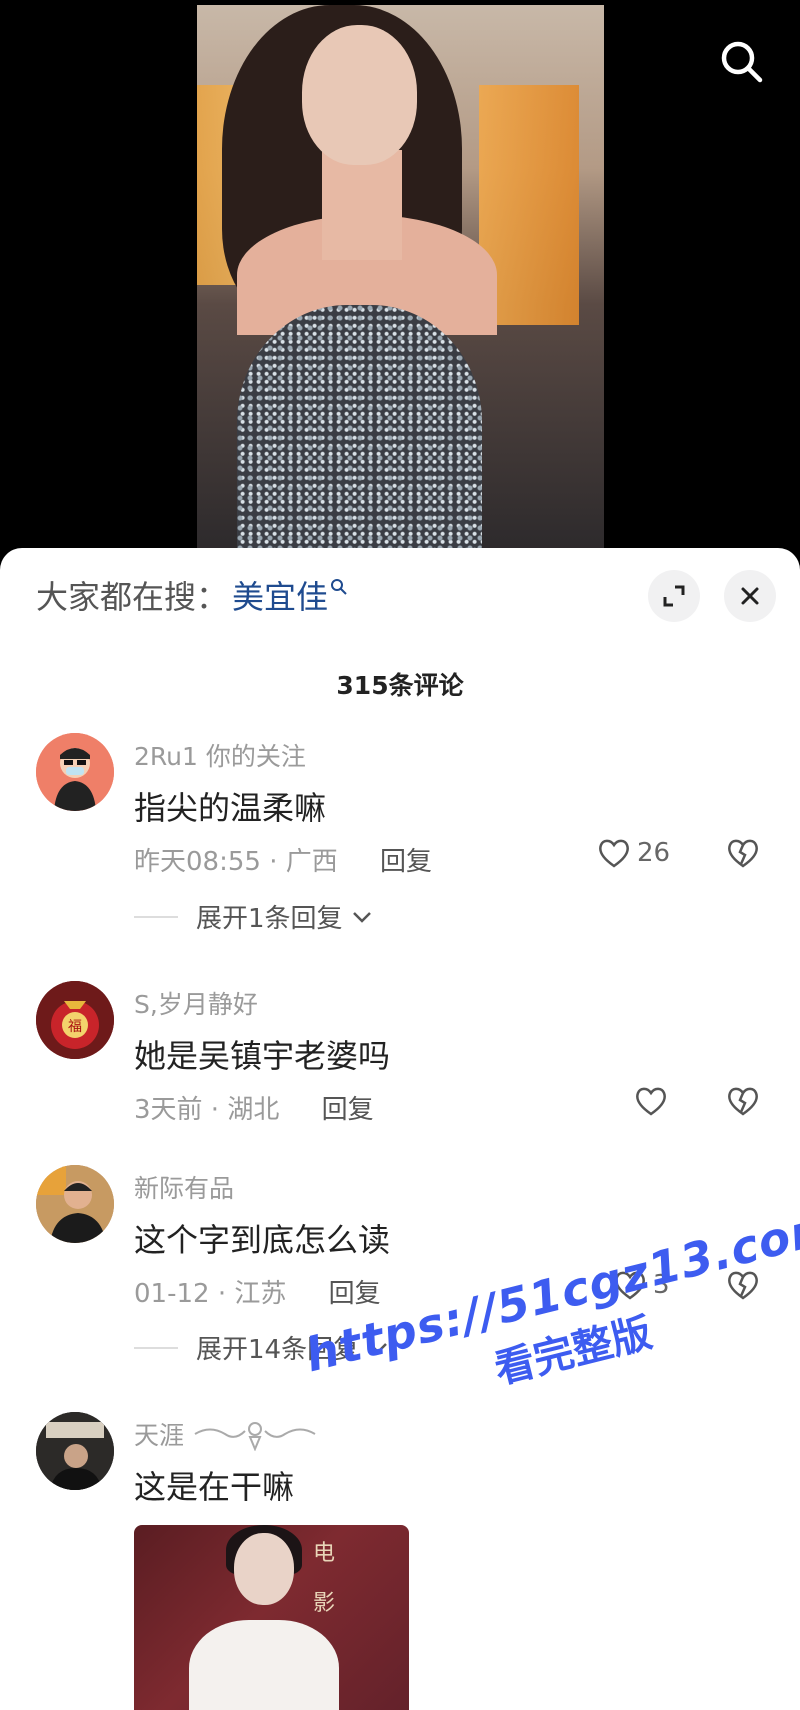 This screenshot has height=1710, width=800. What do you see at coordinates (264, 1665) in the screenshot?
I see `image-figure-body` at bounding box center [264, 1665].